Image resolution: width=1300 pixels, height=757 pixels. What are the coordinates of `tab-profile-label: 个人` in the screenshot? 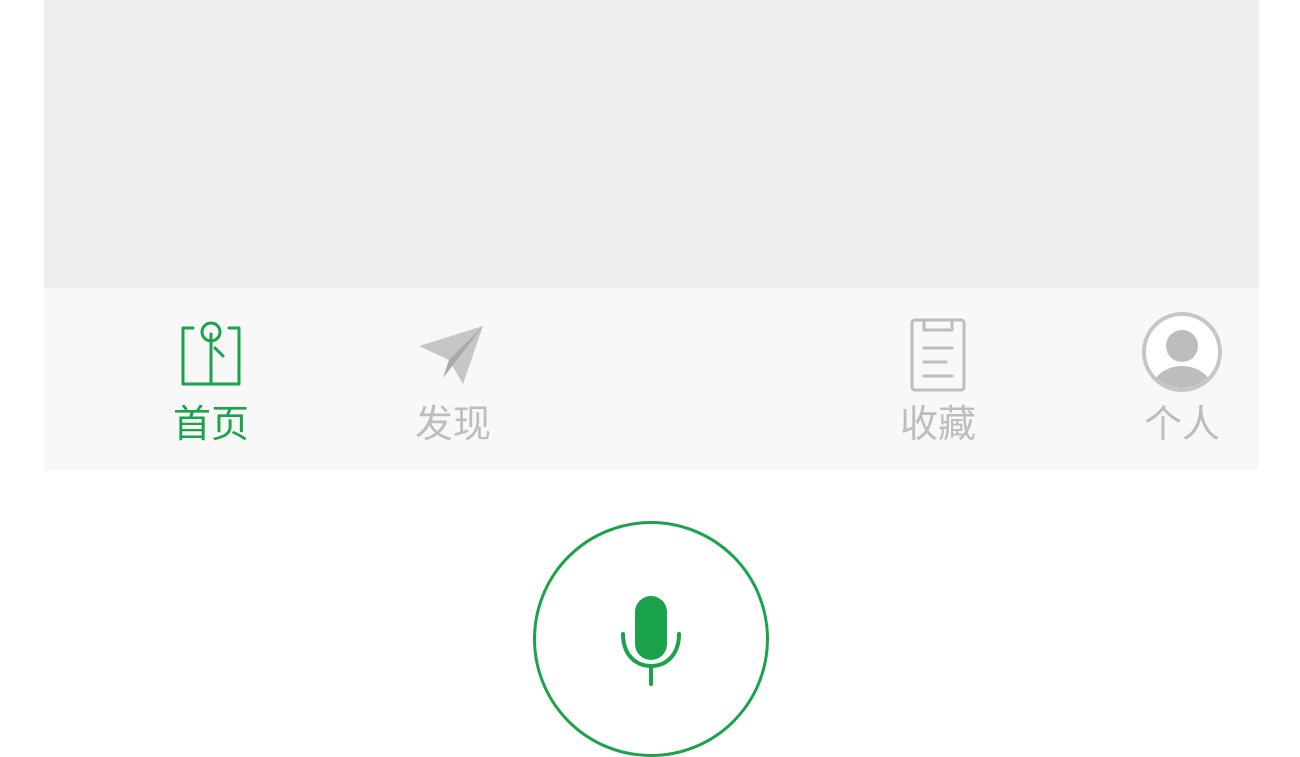 It's located at (1181, 424).